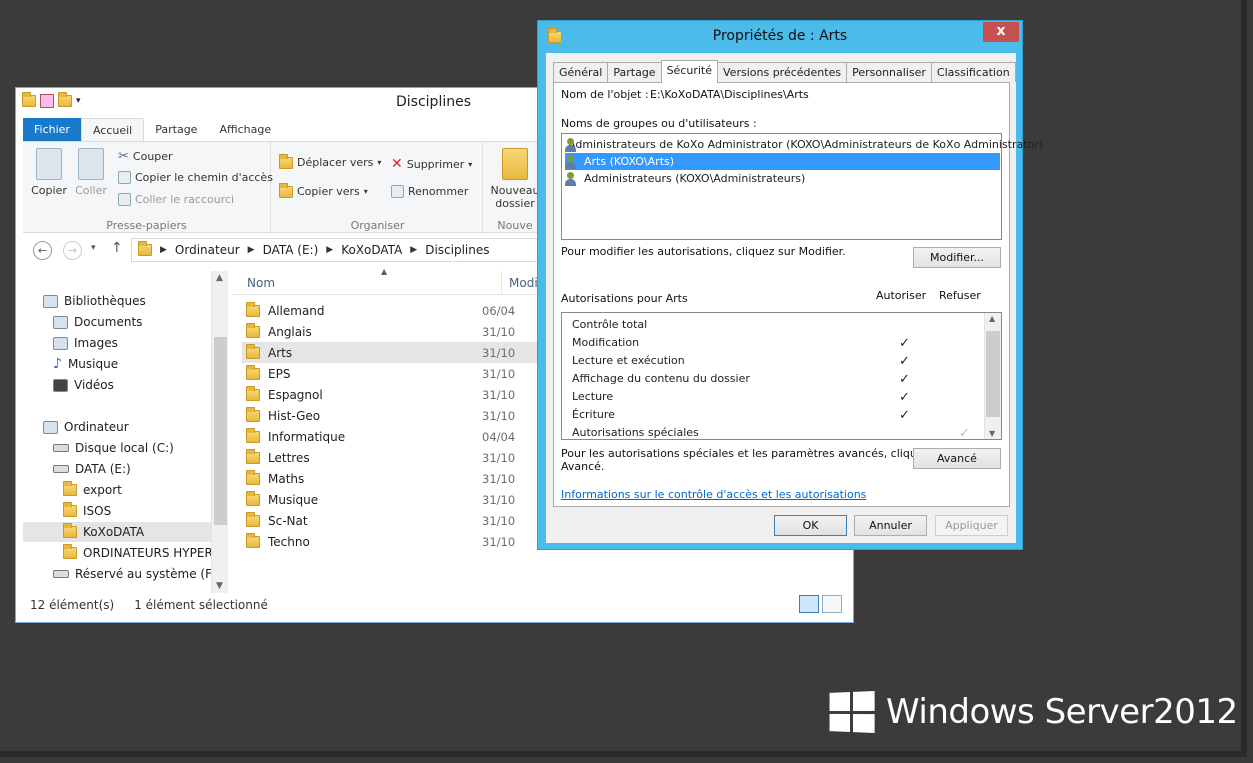 This screenshot has width=1253, height=763. What do you see at coordinates (890, 525) in the screenshot?
I see `cancel-button: Annuler` at bounding box center [890, 525].